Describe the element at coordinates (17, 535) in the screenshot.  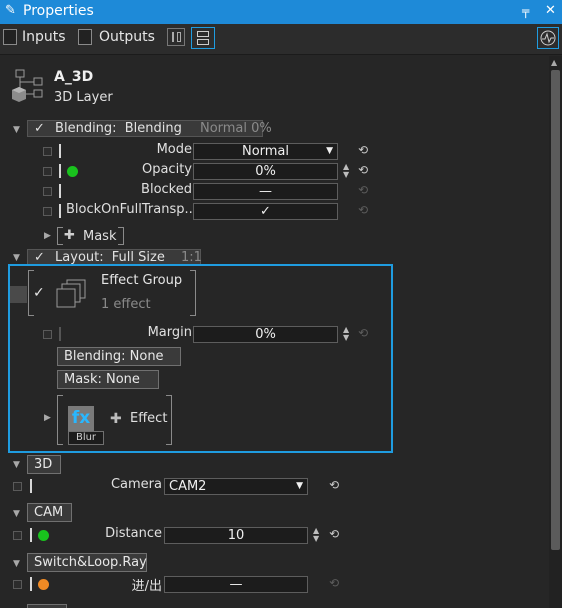
I see `distance-checkbox` at that location.